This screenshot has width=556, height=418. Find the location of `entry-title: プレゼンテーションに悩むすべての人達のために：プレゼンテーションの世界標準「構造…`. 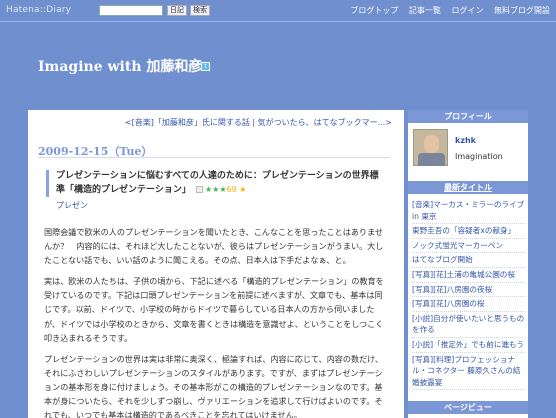

entry-title: プレゼンテーションに悩むすべての人達のために：プレゼンテーションの世界標準「構造… is located at coordinates (216, 183).